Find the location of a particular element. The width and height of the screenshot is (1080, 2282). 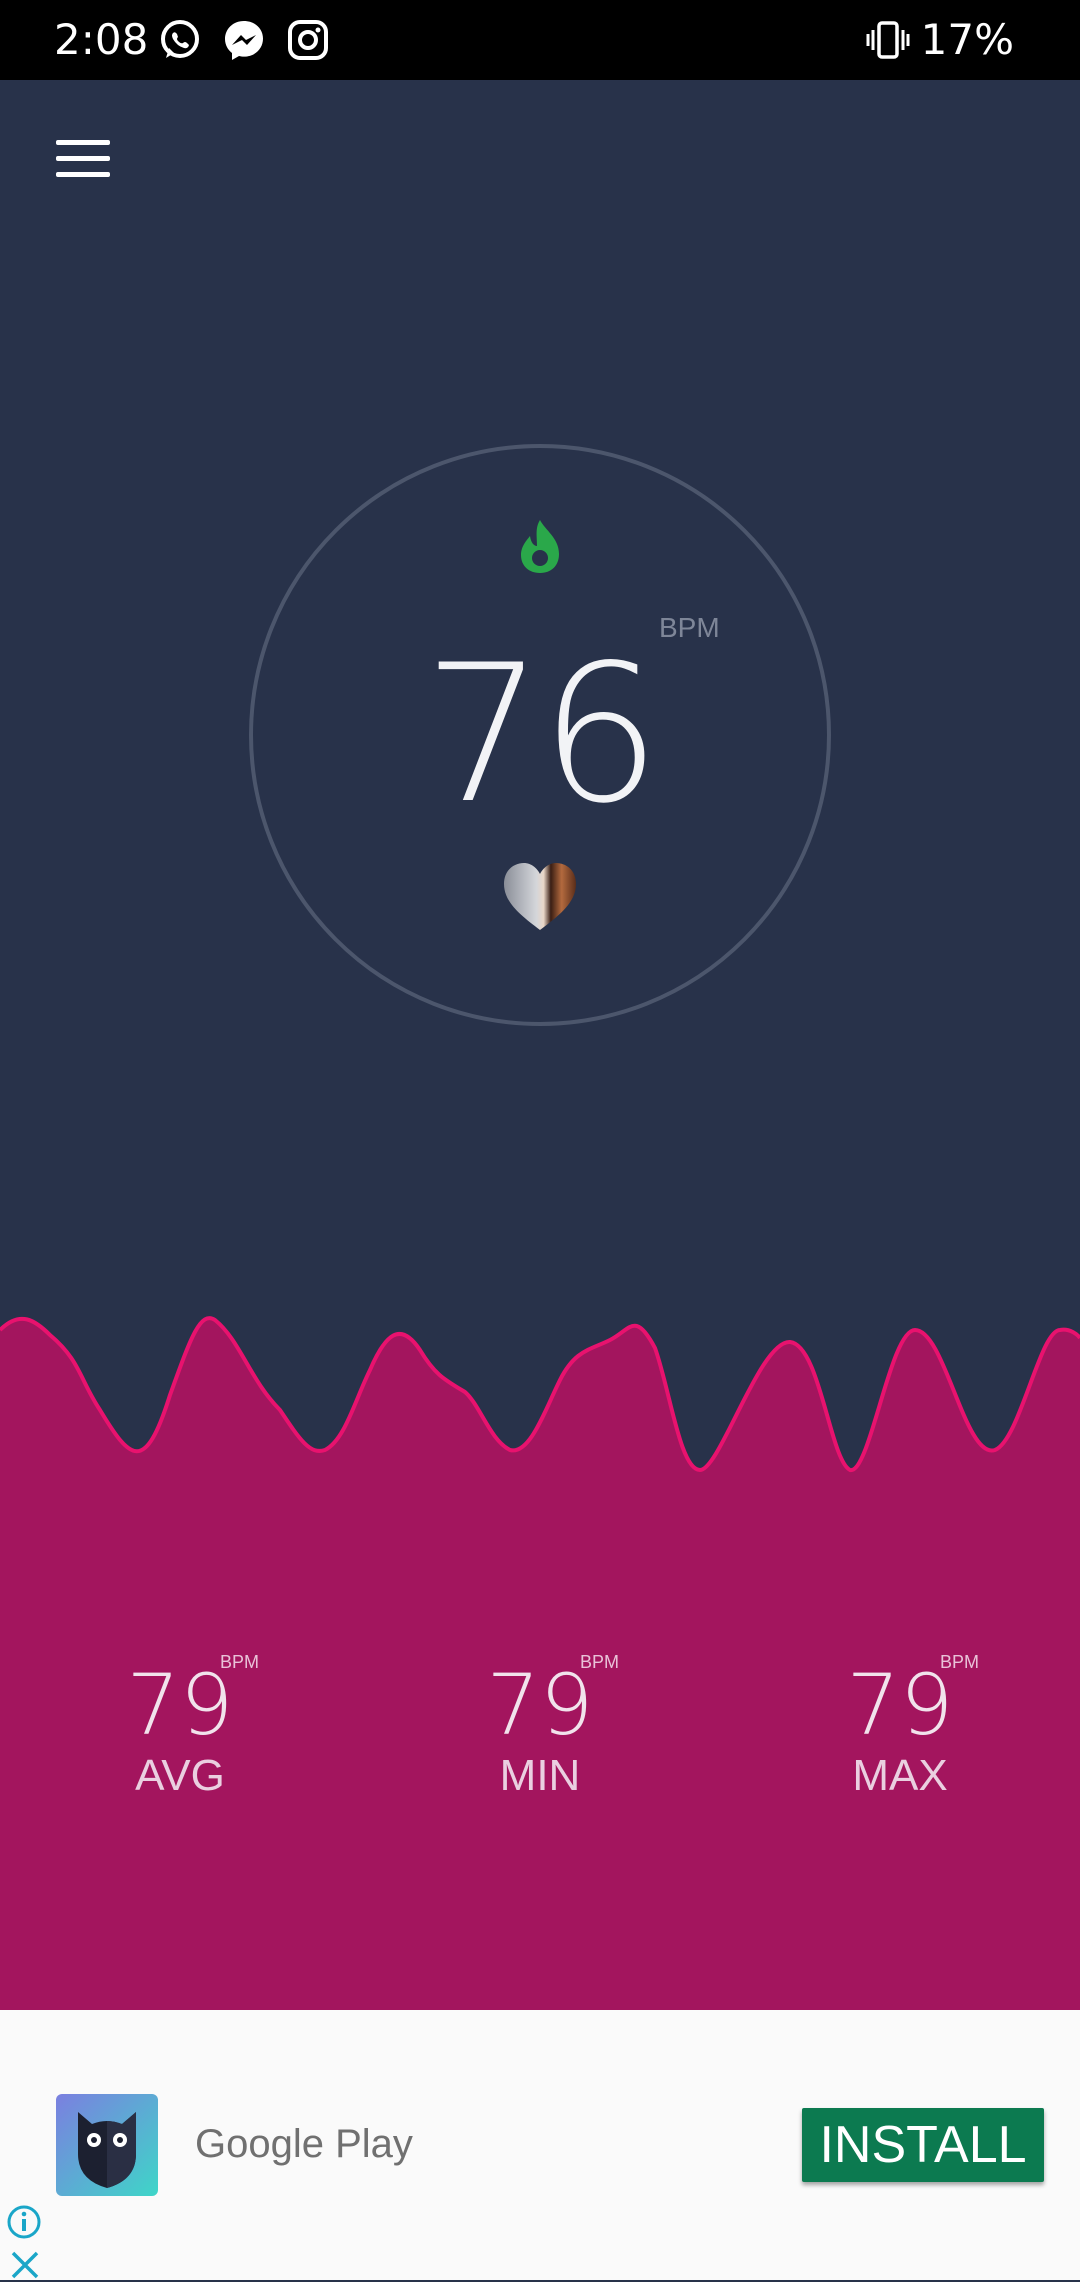

status-time: 2:08 is located at coordinates (101, 39).